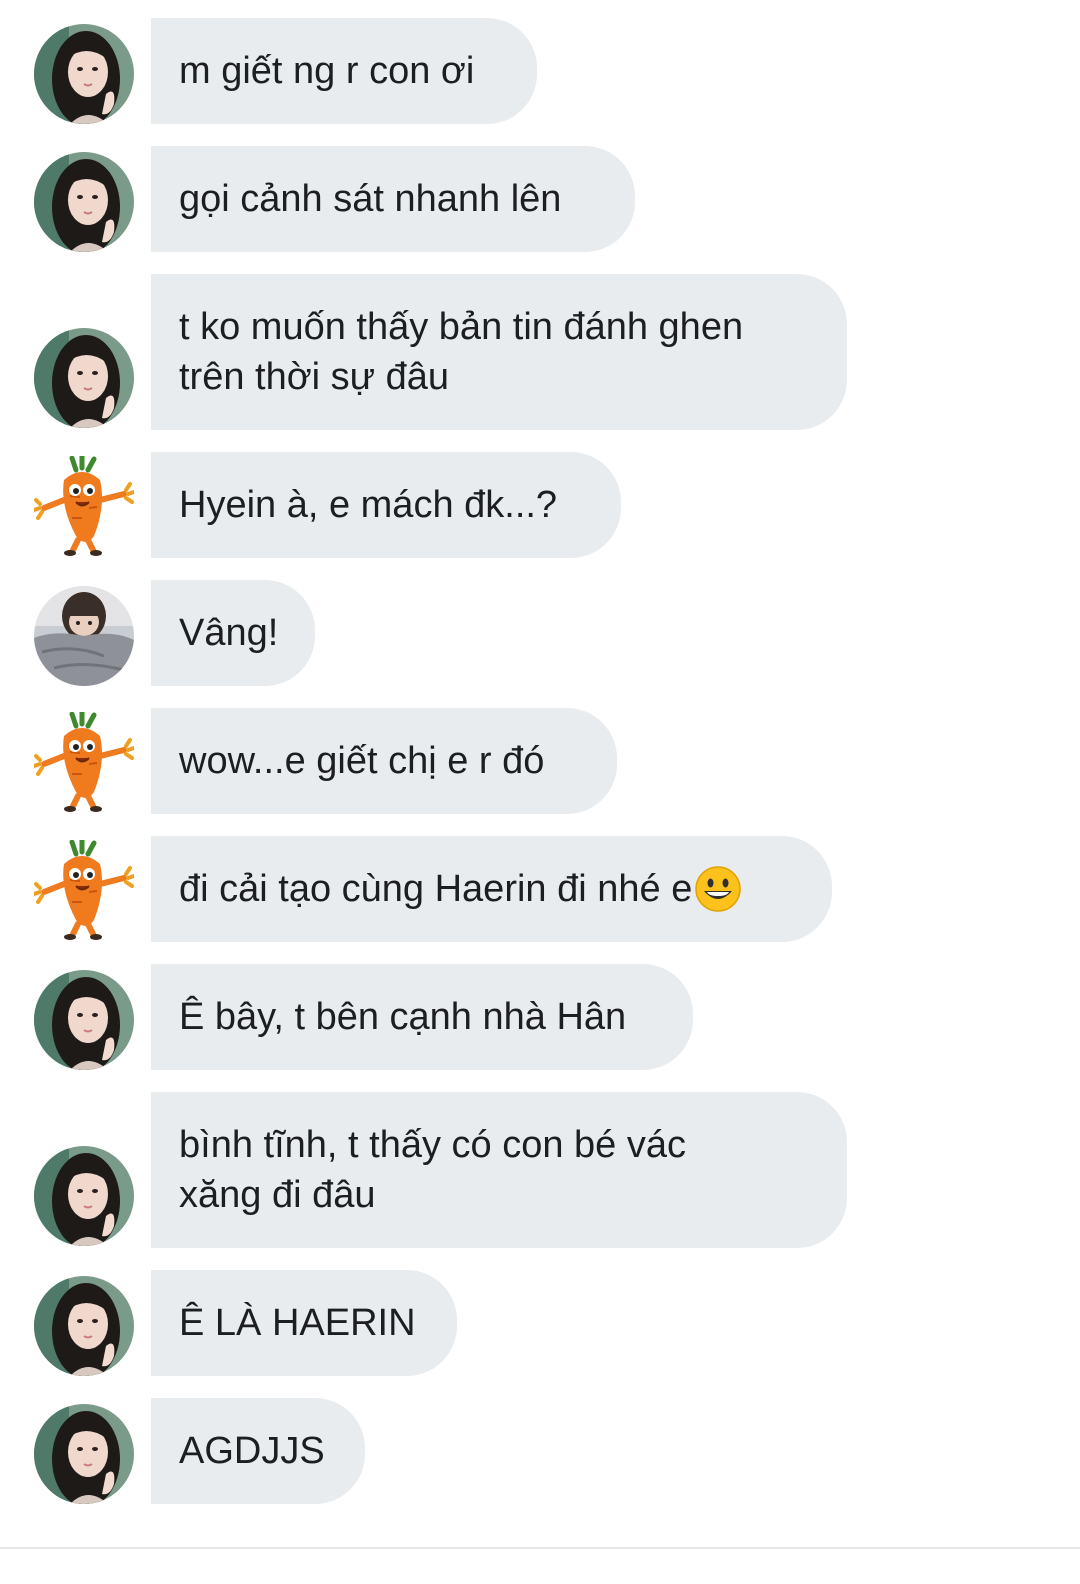  What do you see at coordinates (370, 199) in the screenshot?
I see `message-text: gọi cảnh sát nhanh lên` at bounding box center [370, 199].